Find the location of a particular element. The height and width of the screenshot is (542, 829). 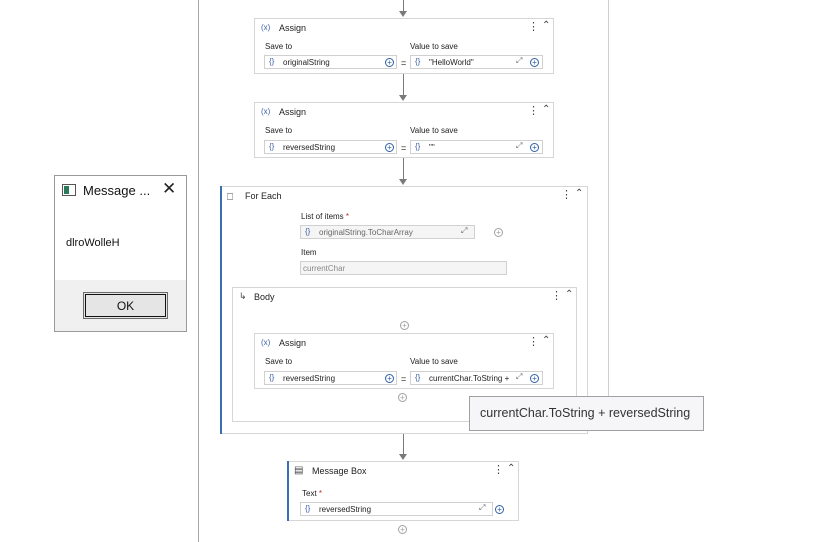

canvas-left-border is located at coordinates (198, 271).